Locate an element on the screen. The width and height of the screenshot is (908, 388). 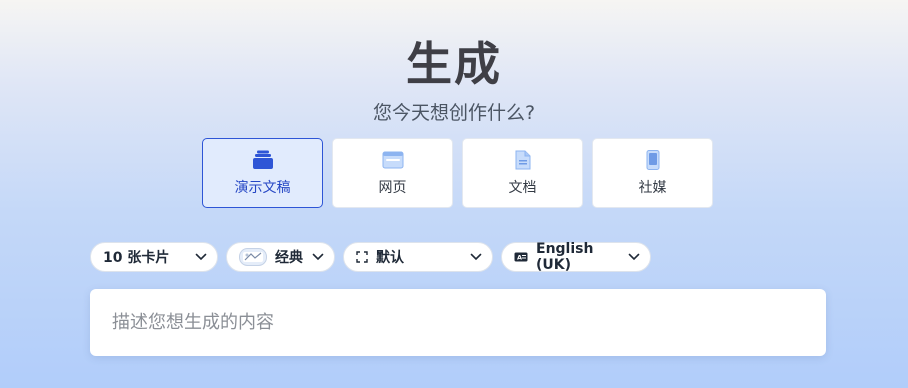
language-translate-icon: A is located at coordinates (521, 257).